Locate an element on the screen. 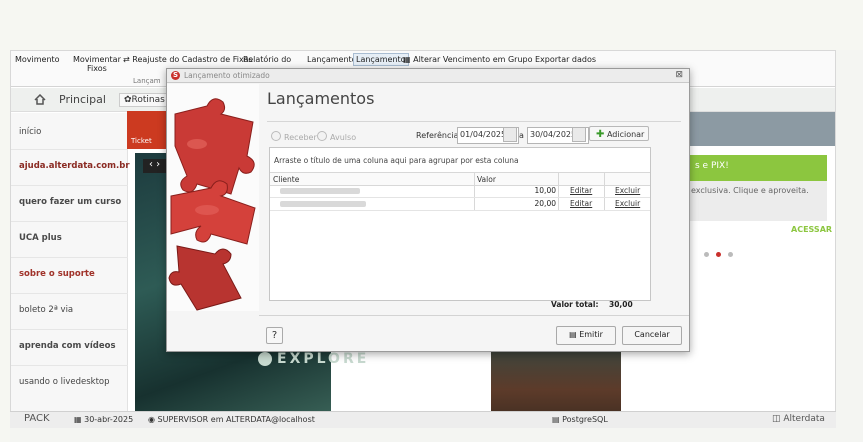 The image size is (863, 442). brand-logo-icon: ◫ is located at coordinates (778, 419).